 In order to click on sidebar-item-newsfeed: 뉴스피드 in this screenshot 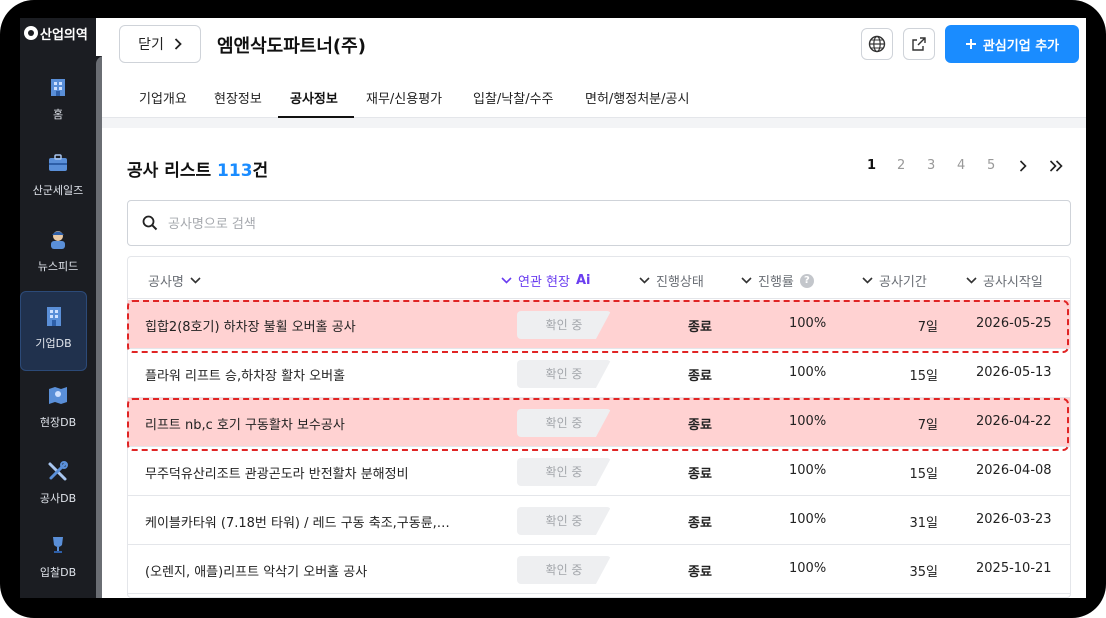, I will do `click(58, 251)`.